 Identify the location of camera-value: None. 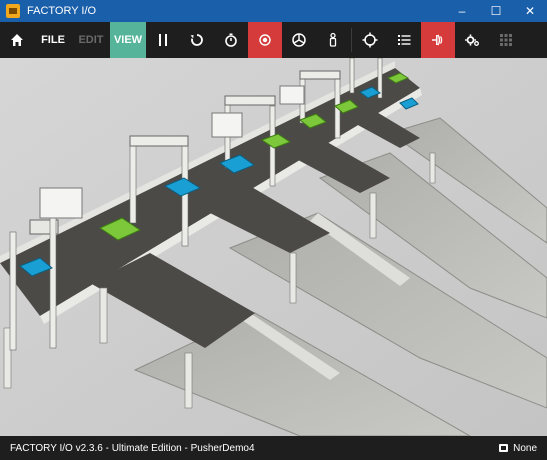
(525, 448).